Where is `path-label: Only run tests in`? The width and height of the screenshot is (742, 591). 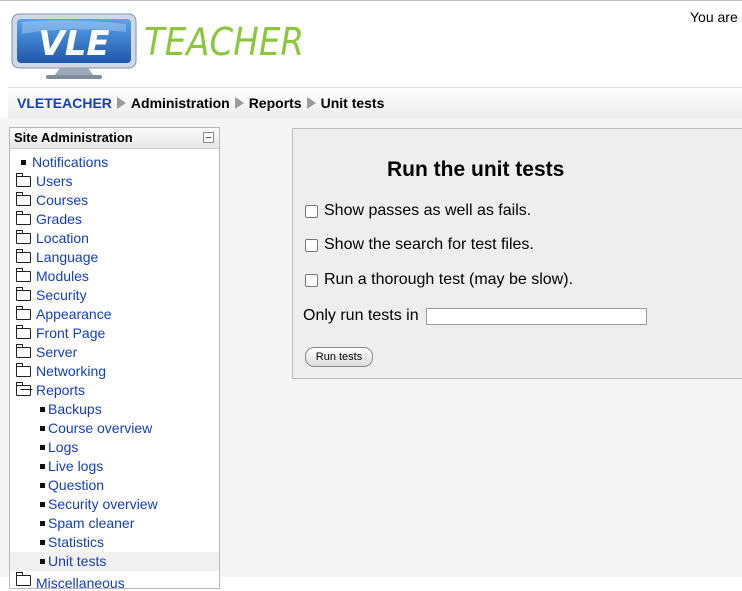
path-label: Only run tests in is located at coordinates (361, 315).